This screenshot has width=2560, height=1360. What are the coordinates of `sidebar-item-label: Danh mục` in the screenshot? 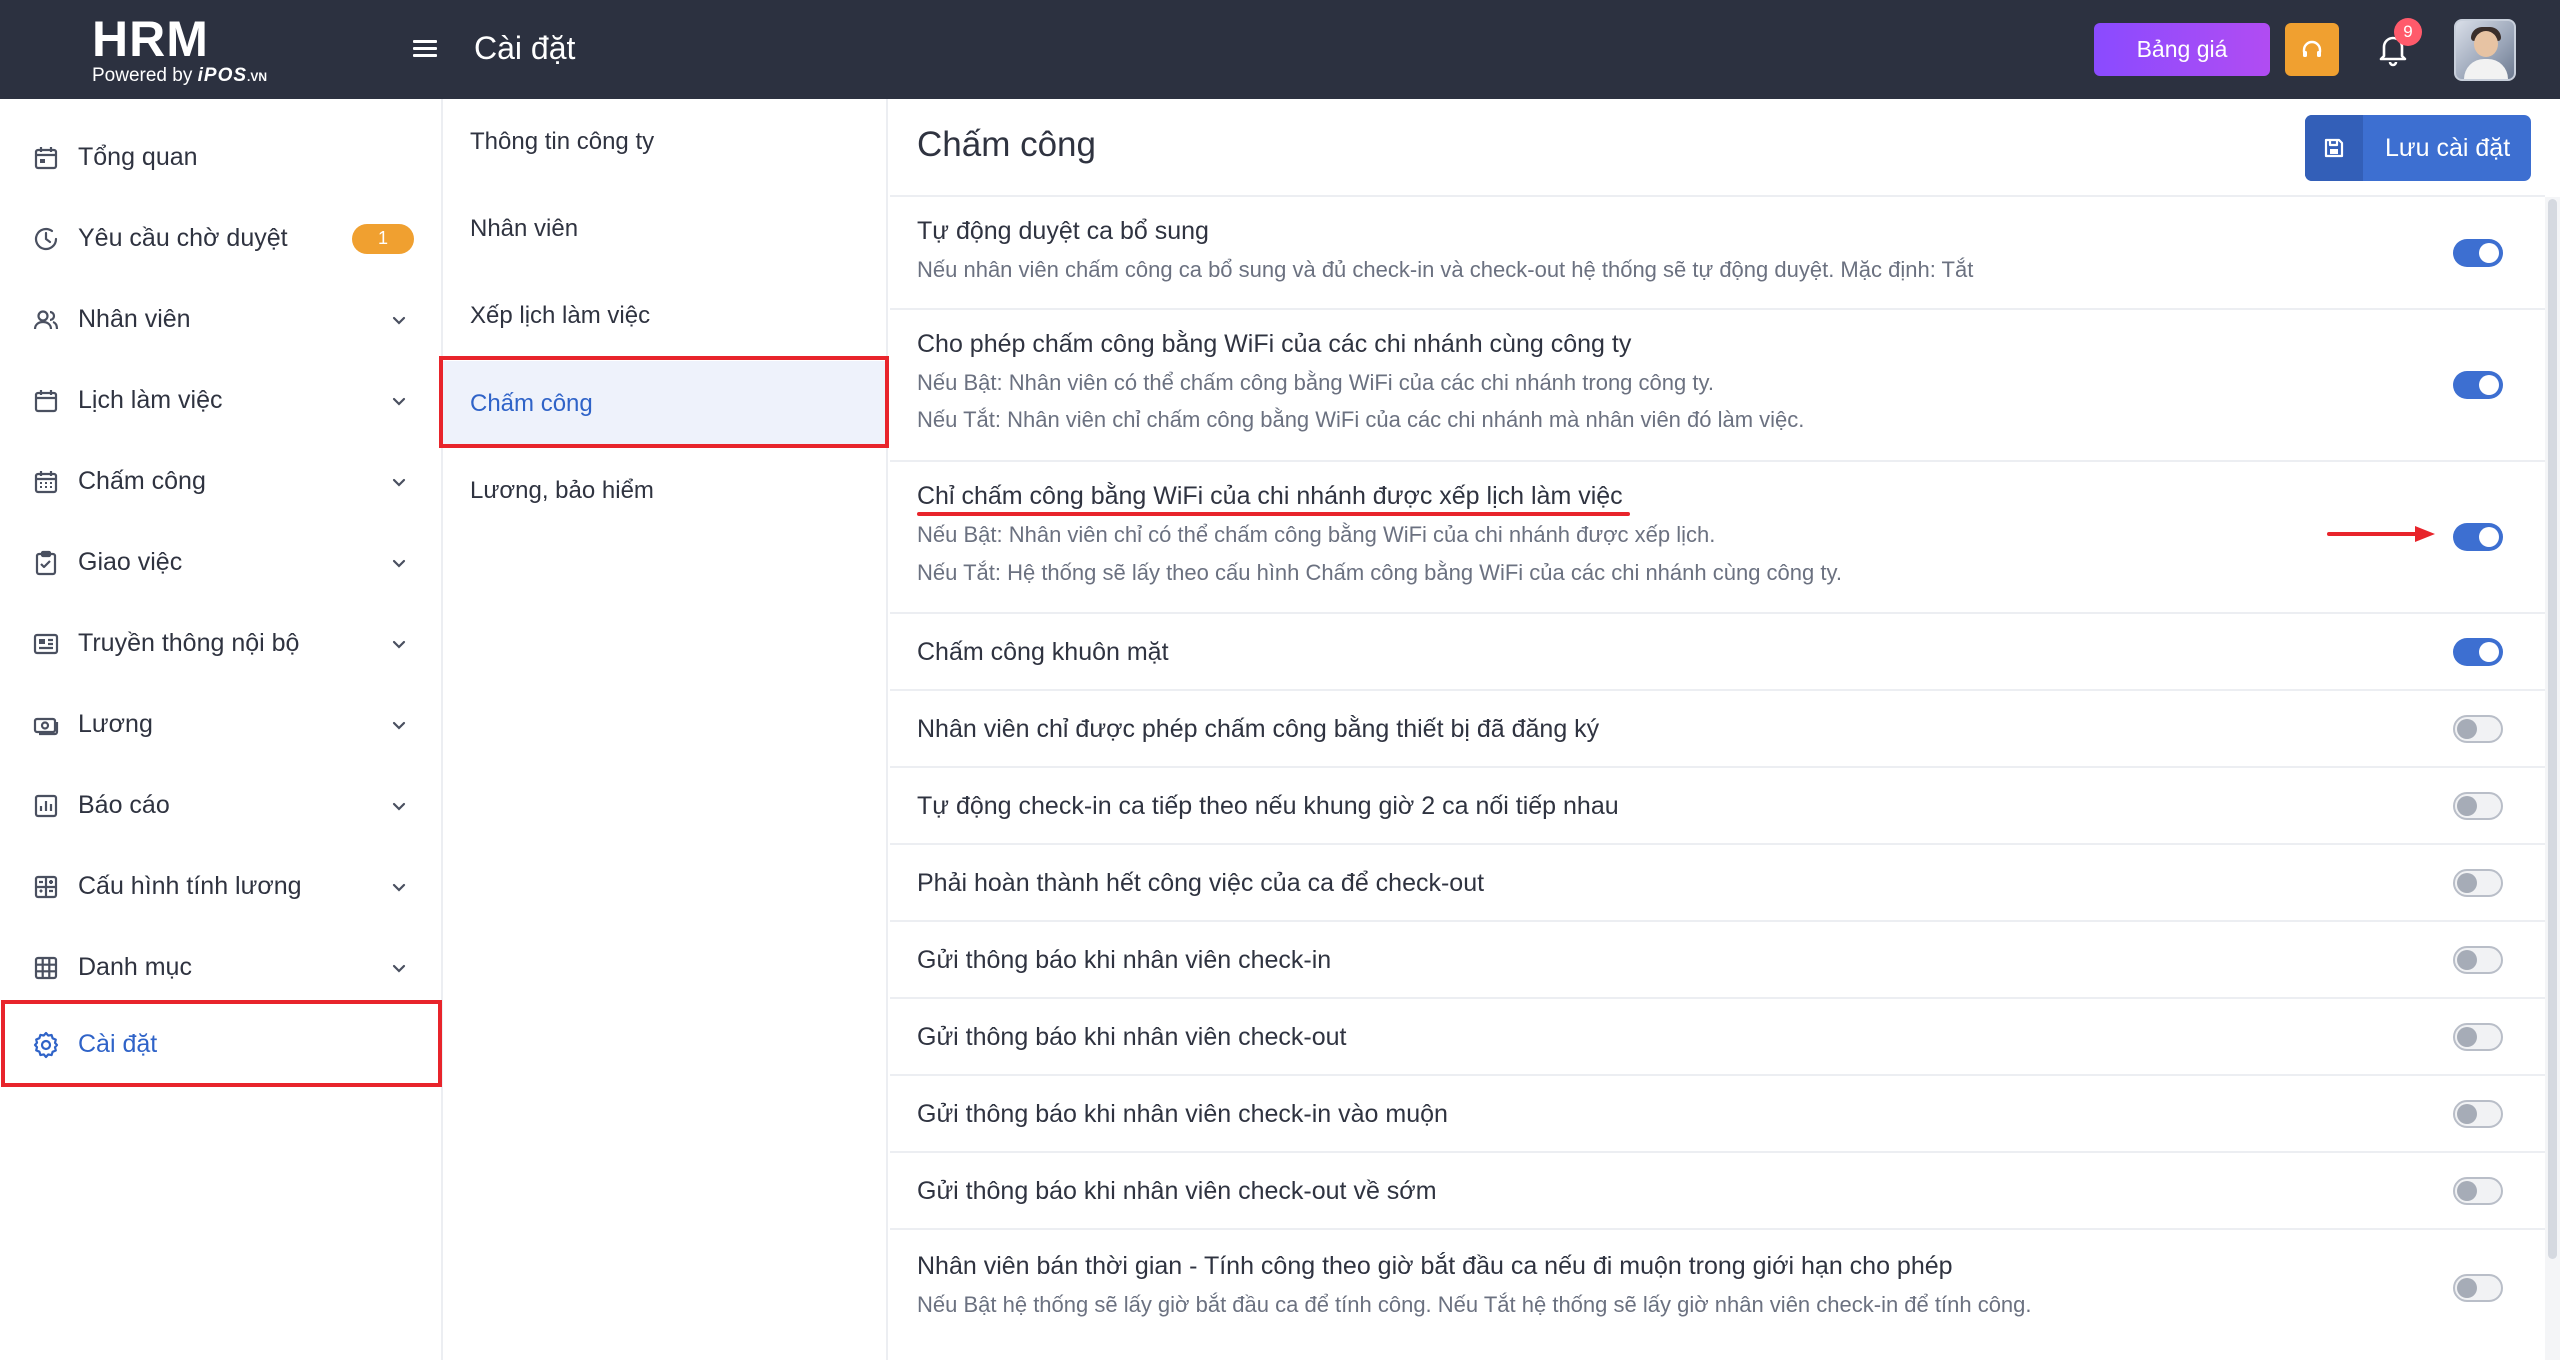 It's located at (135, 967).